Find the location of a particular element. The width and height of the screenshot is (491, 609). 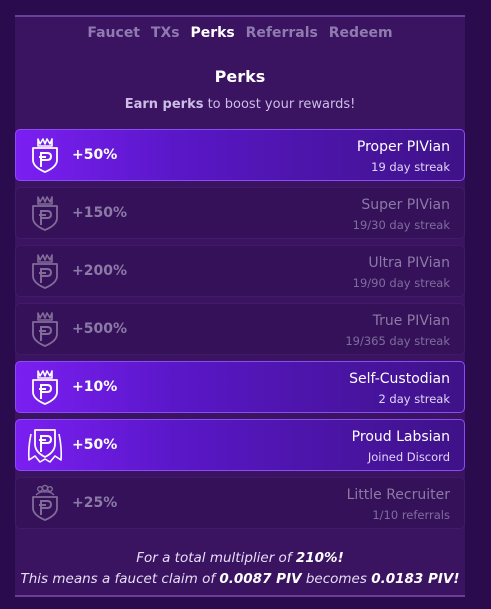

perk-proper-pivian: +50% Proper PIVian 19 day streak is located at coordinates (240, 155).